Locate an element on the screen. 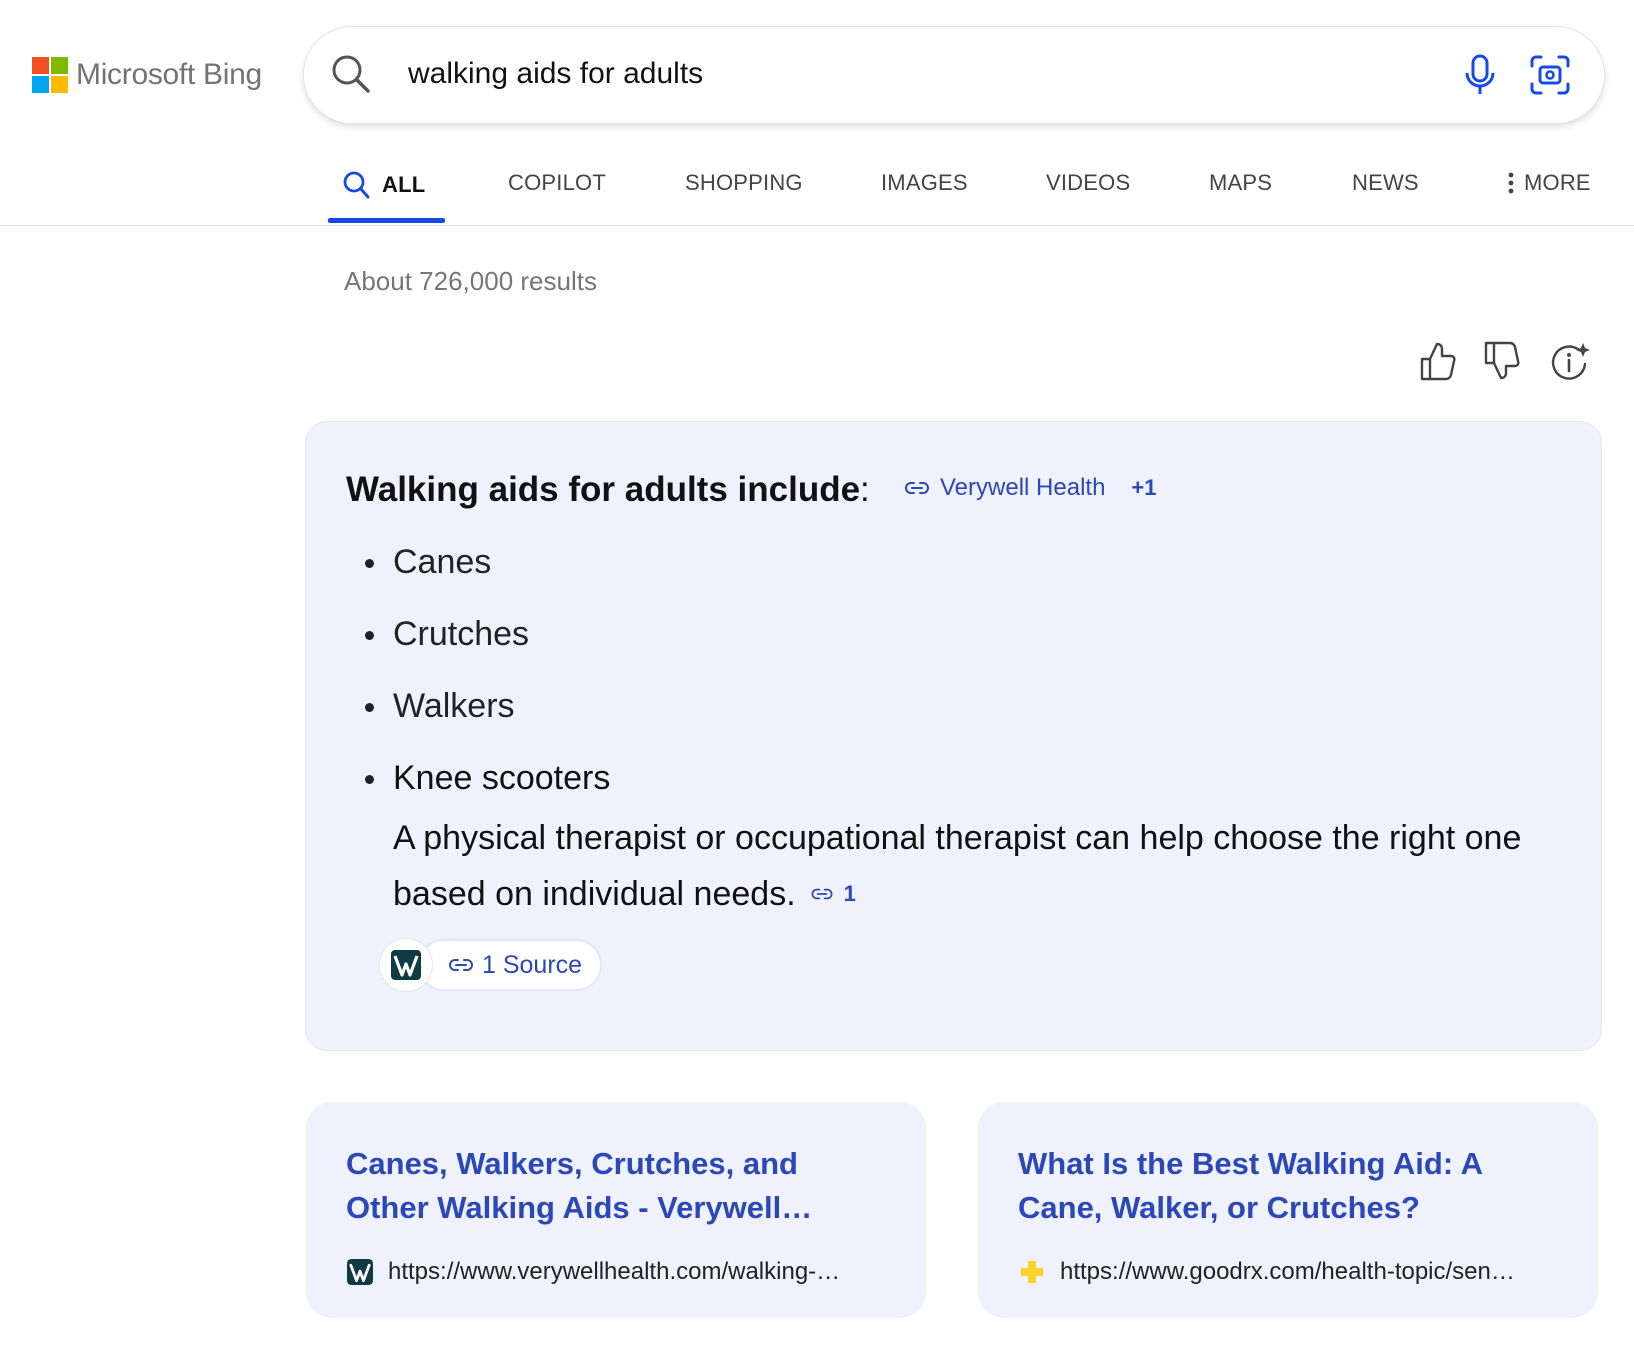 Image resolution: width=1634 pixels, height=1364 pixels. results-count: About 726,000 results is located at coordinates (470, 281).